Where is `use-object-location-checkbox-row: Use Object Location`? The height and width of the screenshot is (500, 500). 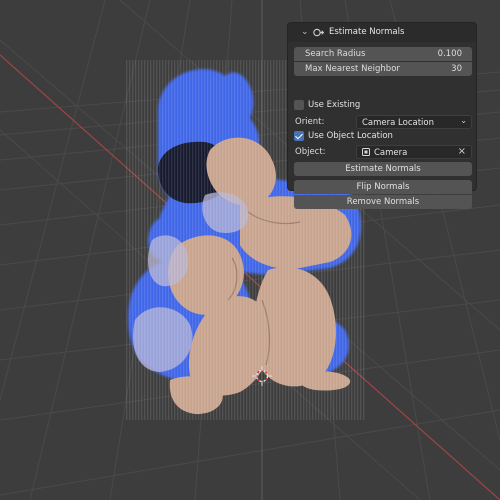 use-object-location-checkbox-row: Use Object Location is located at coordinates (354, 137).